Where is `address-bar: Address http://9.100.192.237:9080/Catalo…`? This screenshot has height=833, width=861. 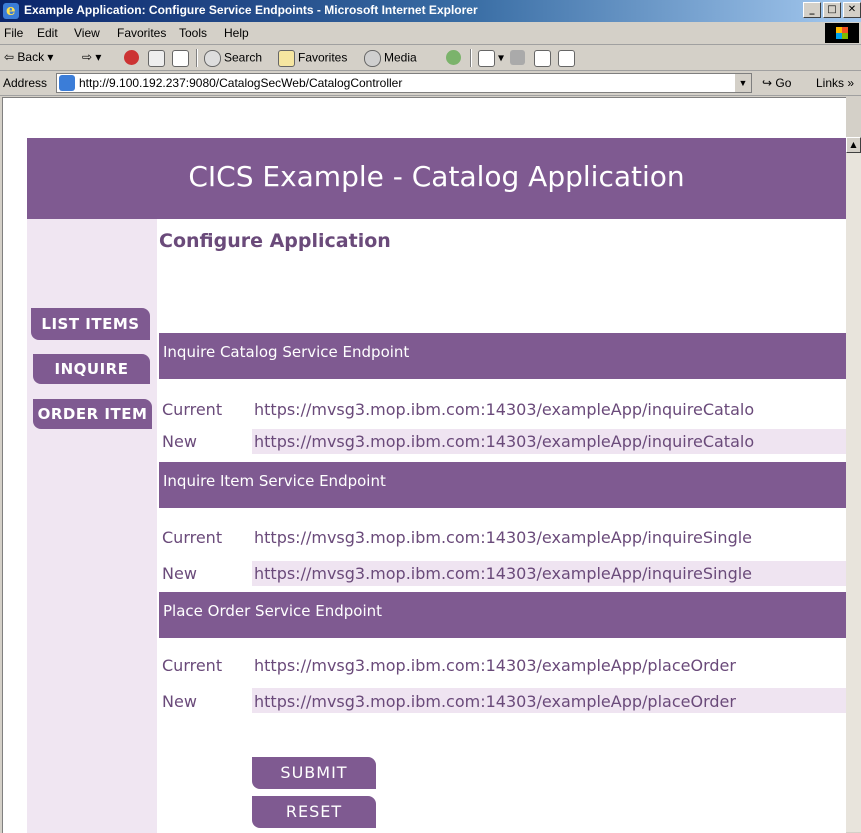
address-bar: Address http://9.100.192.237:9080/Catalo… is located at coordinates (430, 83).